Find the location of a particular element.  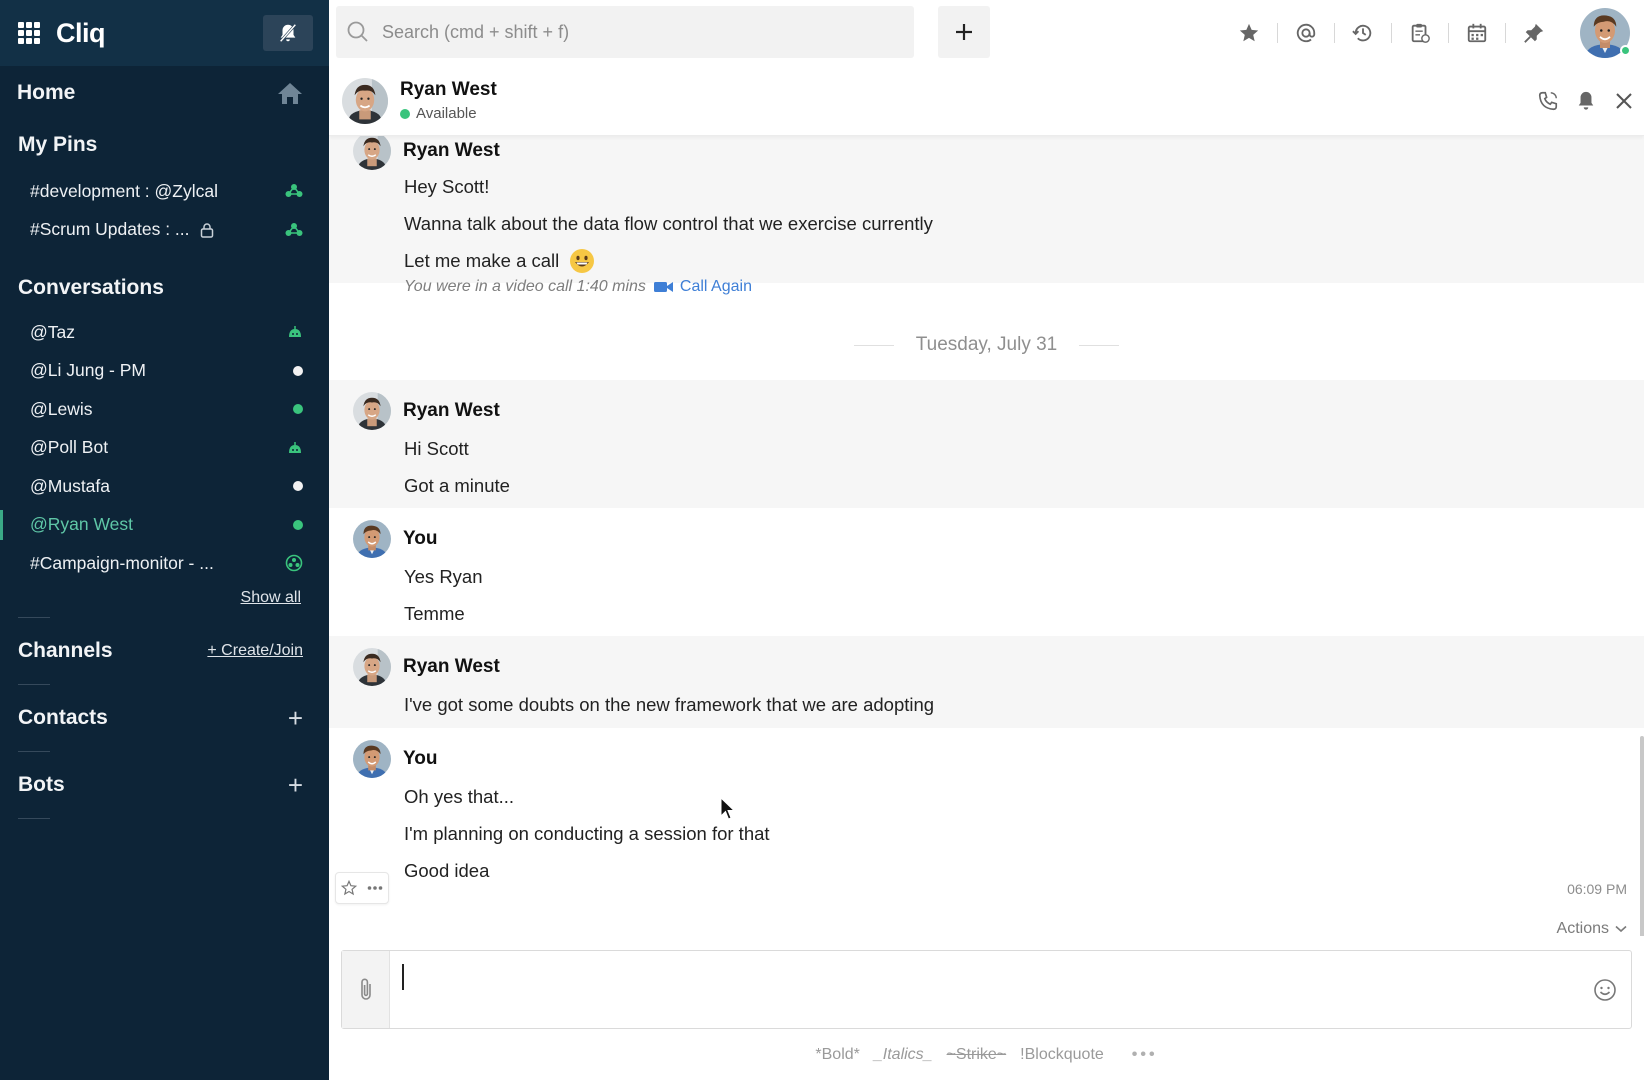

history-icon is located at coordinates (1361, 33).